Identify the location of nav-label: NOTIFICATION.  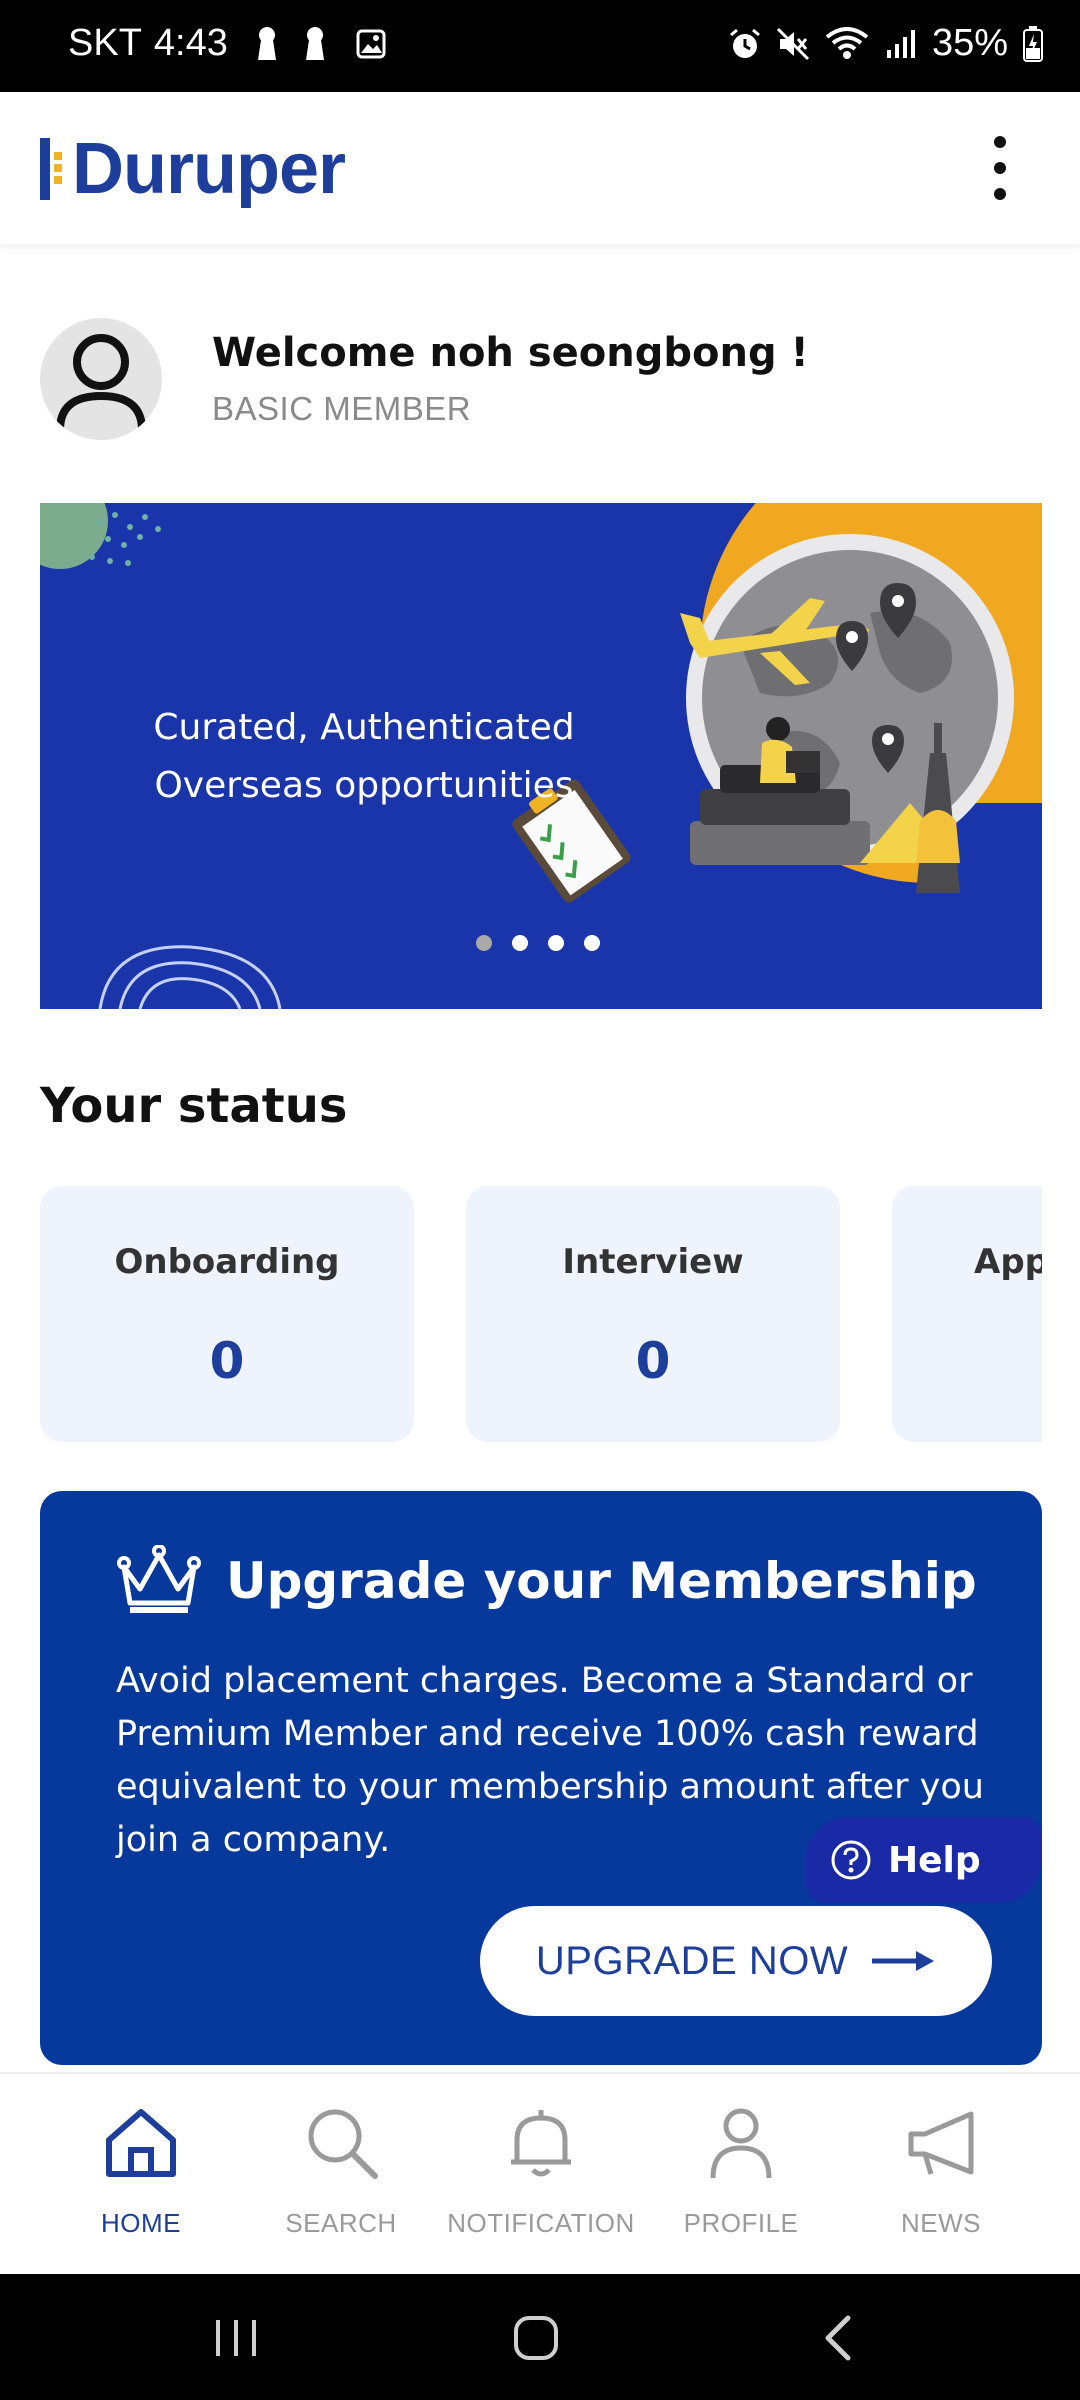
(541, 2223).